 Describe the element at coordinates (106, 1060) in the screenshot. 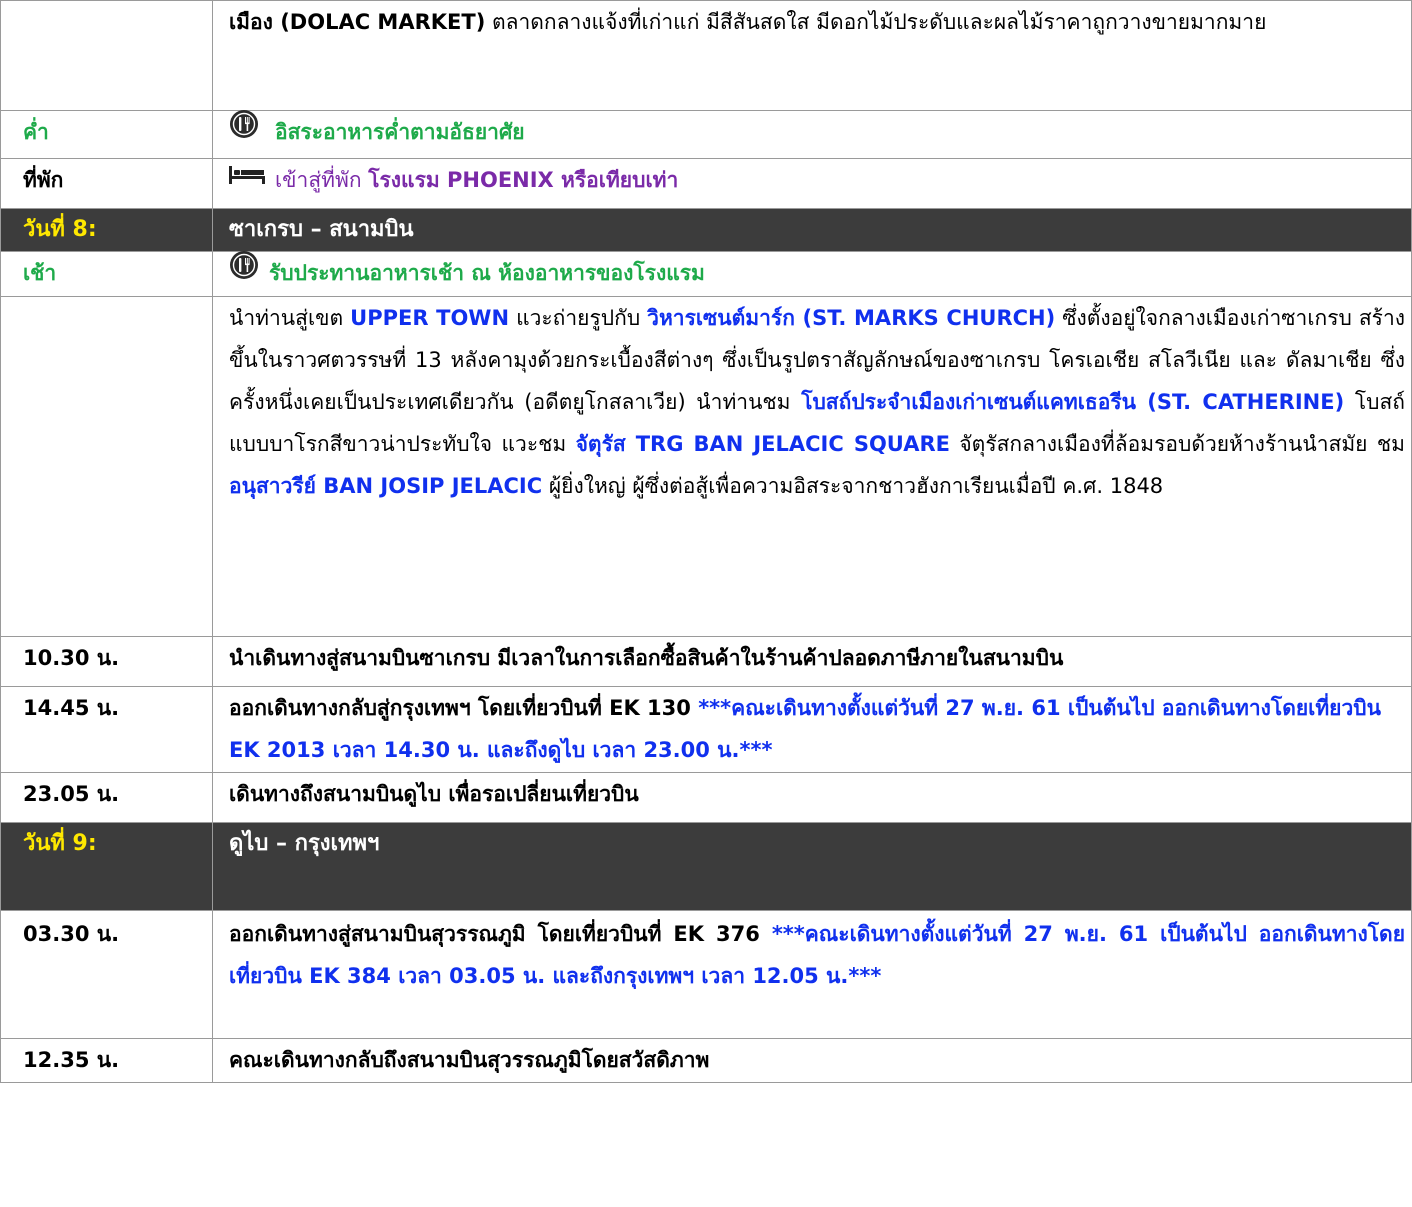

I see `time-cell: 12.35 น.` at that location.